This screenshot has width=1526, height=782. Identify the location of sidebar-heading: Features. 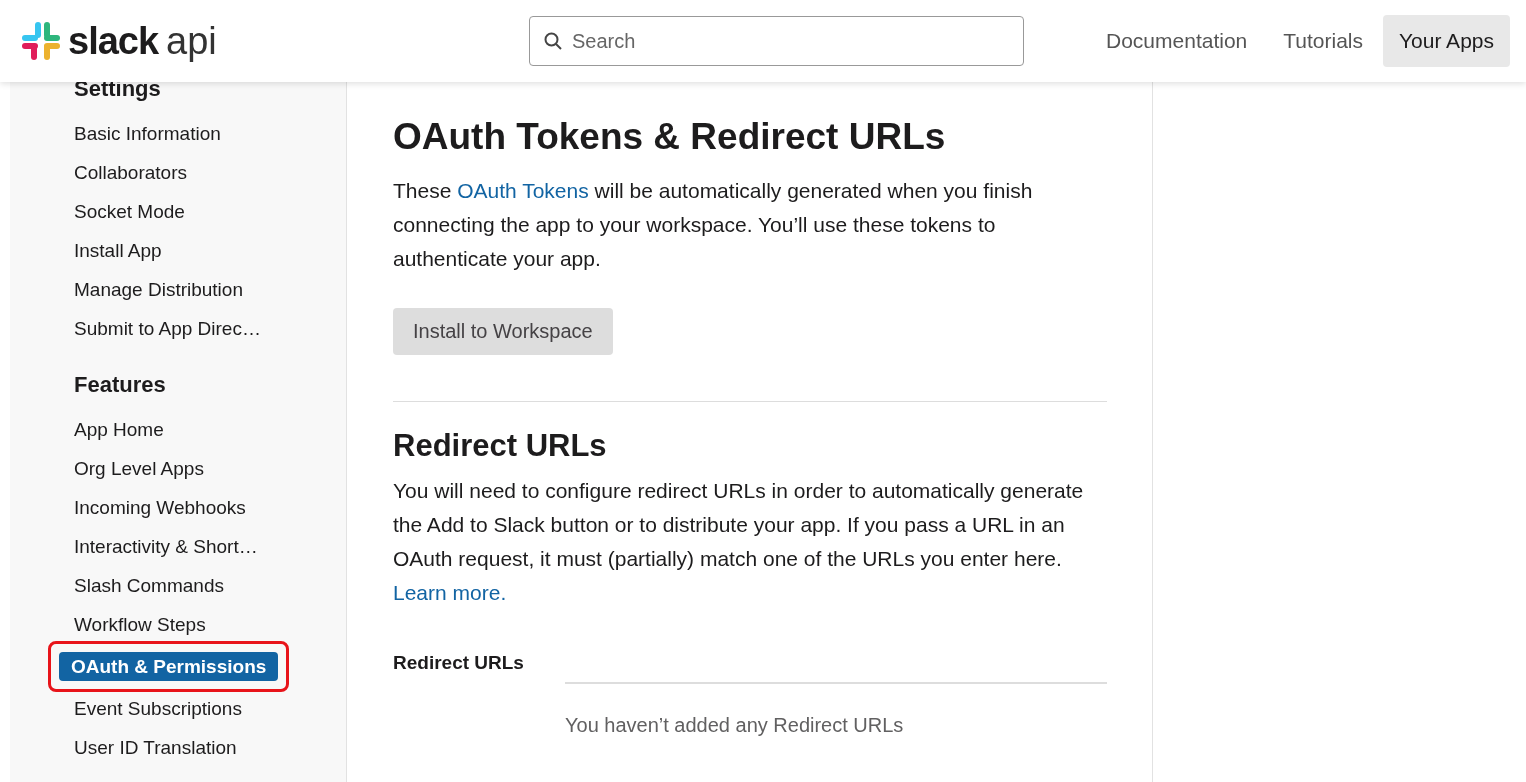
(120, 385).